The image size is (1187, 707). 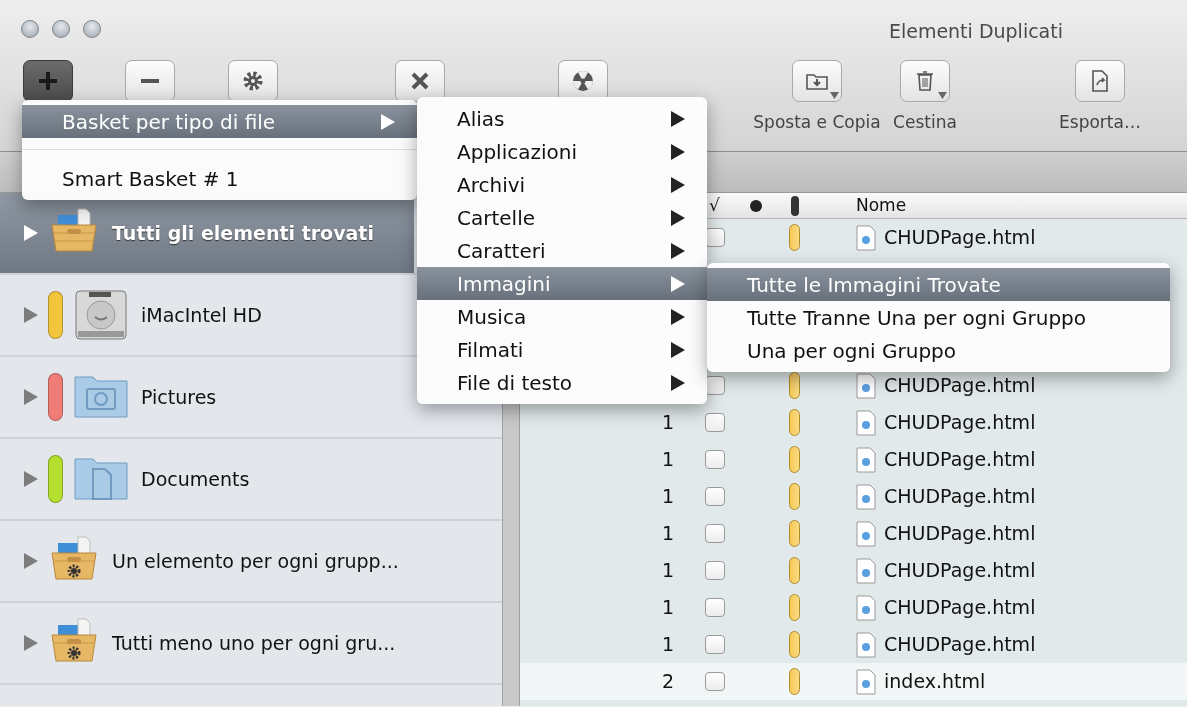 What do you see at coordinates (881, 205) in the screenshot?
I see `column-header: Nome` at bounding box center [881, 205].